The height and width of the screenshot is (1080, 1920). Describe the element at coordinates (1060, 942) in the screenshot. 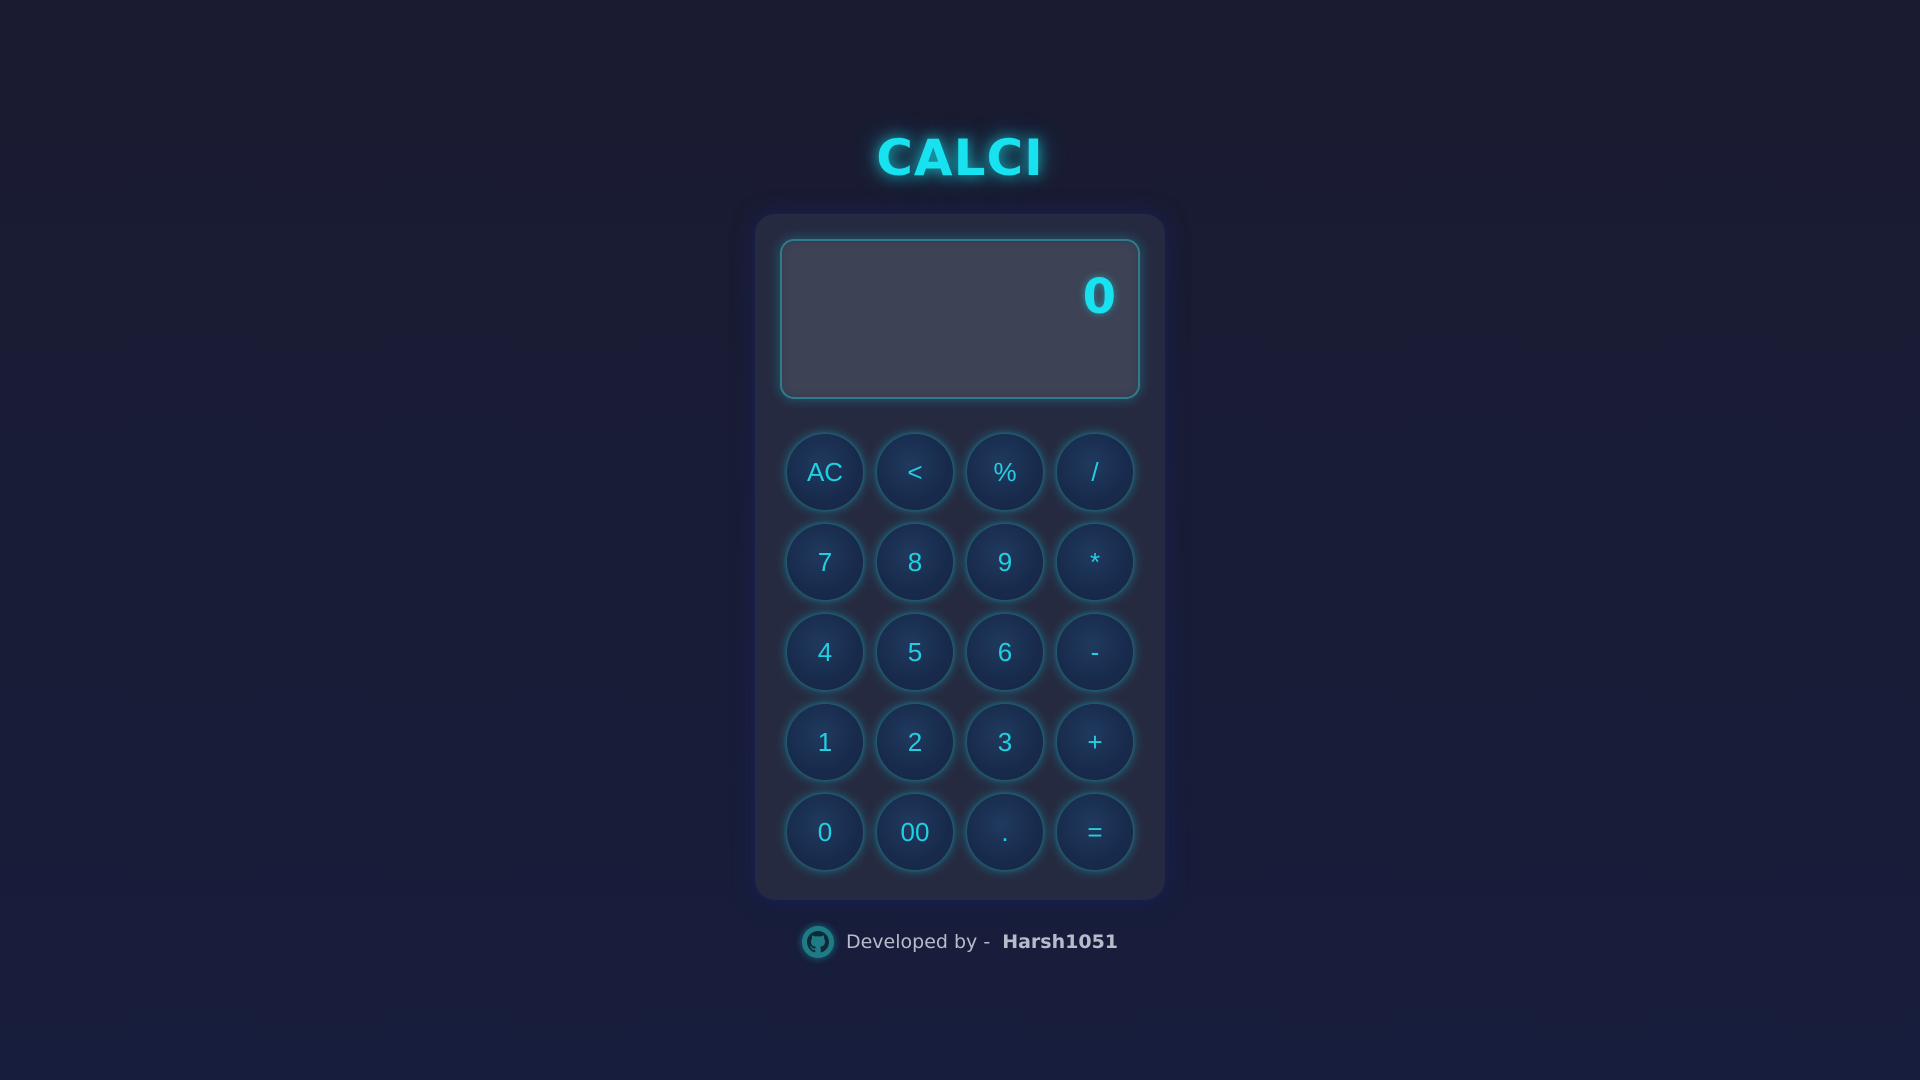

I see `author-link: Harsh1051` at that location.